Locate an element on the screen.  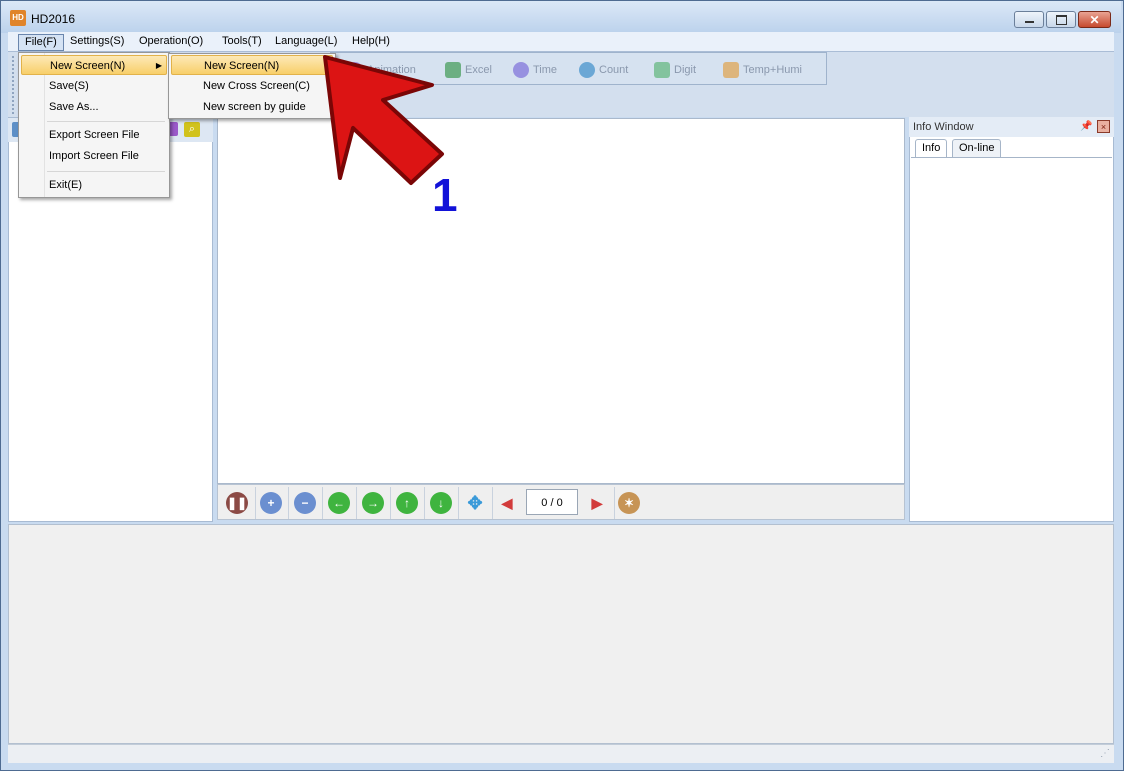
red-arrow-shape is located at coordinates (383, 120).